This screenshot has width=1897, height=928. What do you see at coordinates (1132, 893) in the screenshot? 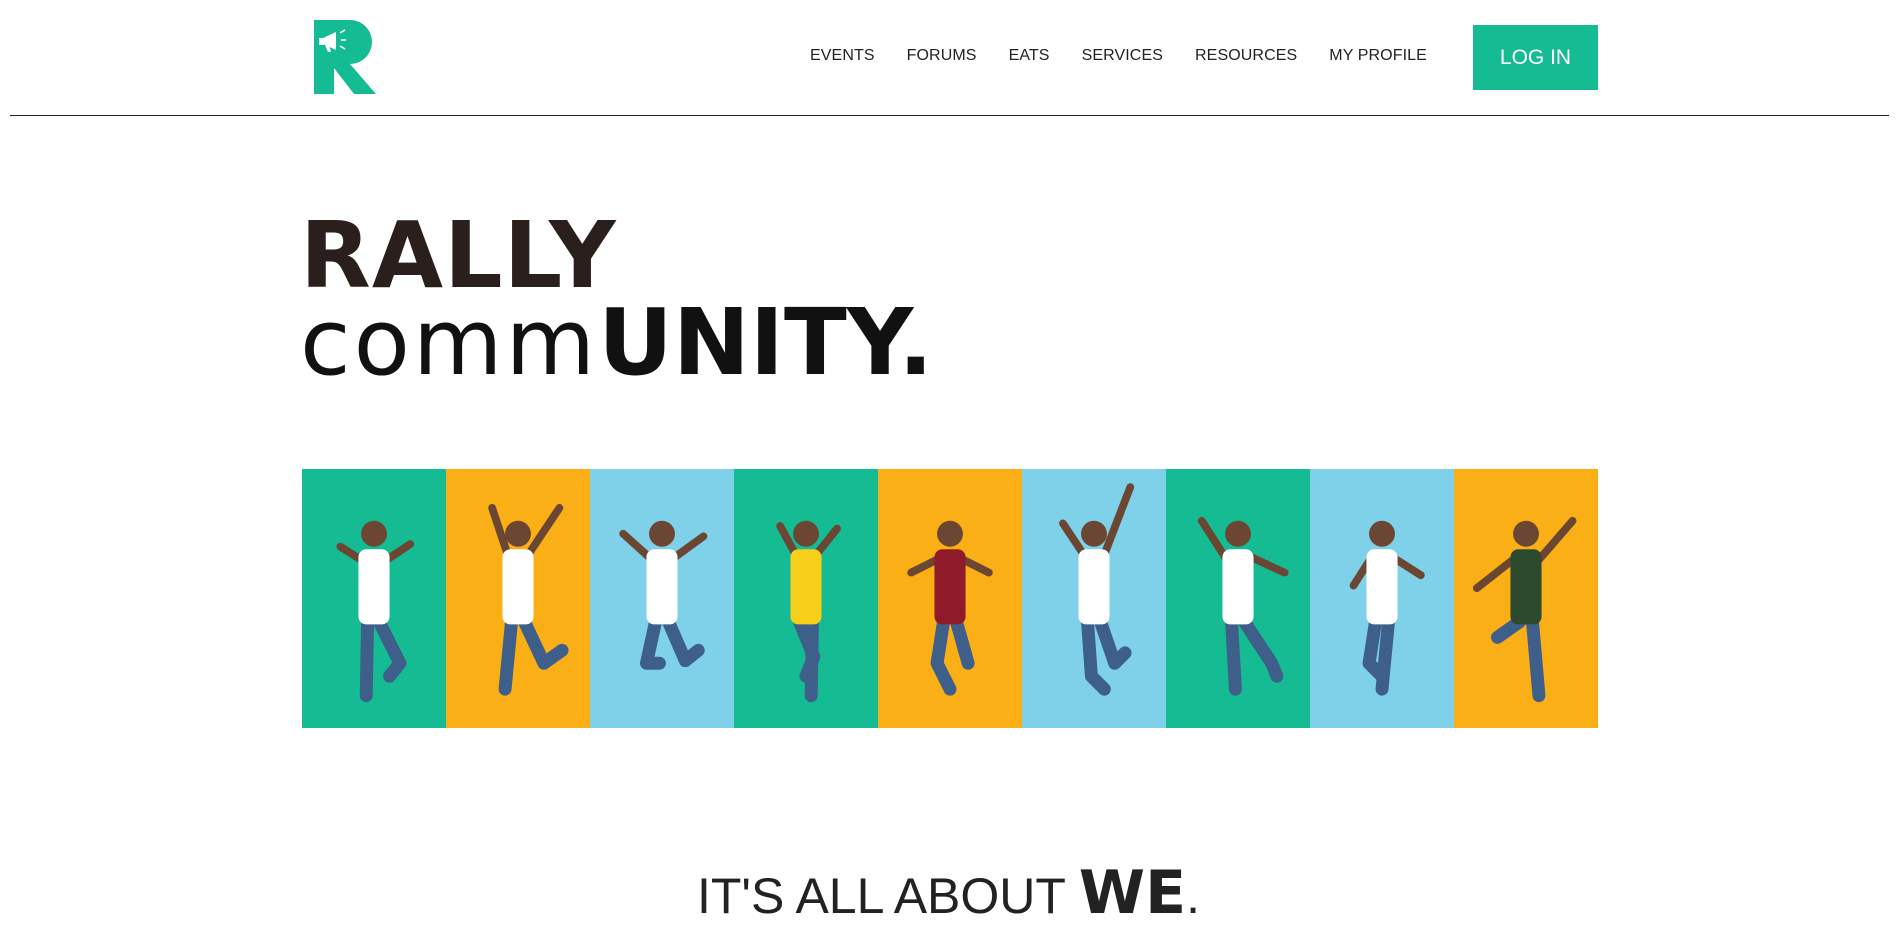
I see `tagline-emphasis: WE` at bounding box center [1132, 893].